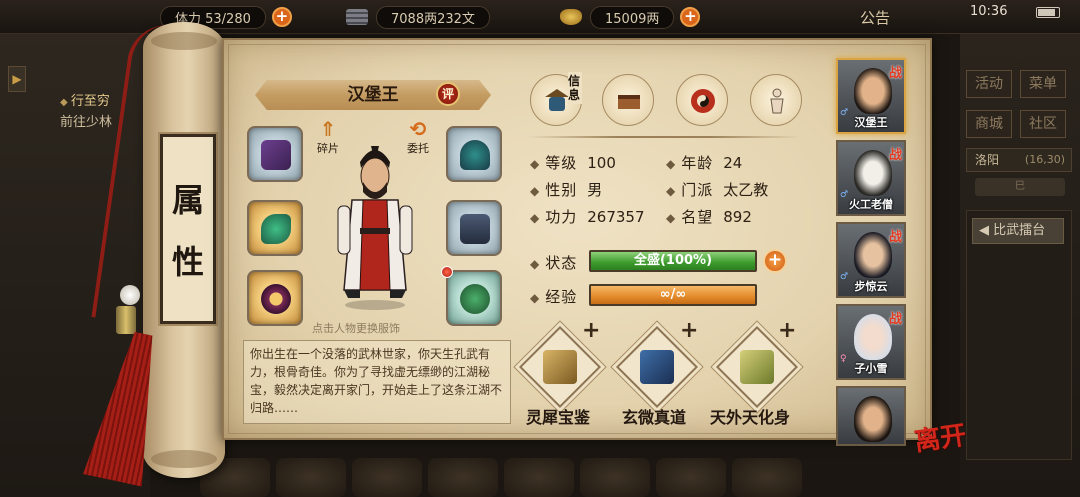 This screenshot has width=1080, height=497. Describe the element at coordinates (746, 190) in the screenshot. I see `sect-value: 太乙教` at that location.